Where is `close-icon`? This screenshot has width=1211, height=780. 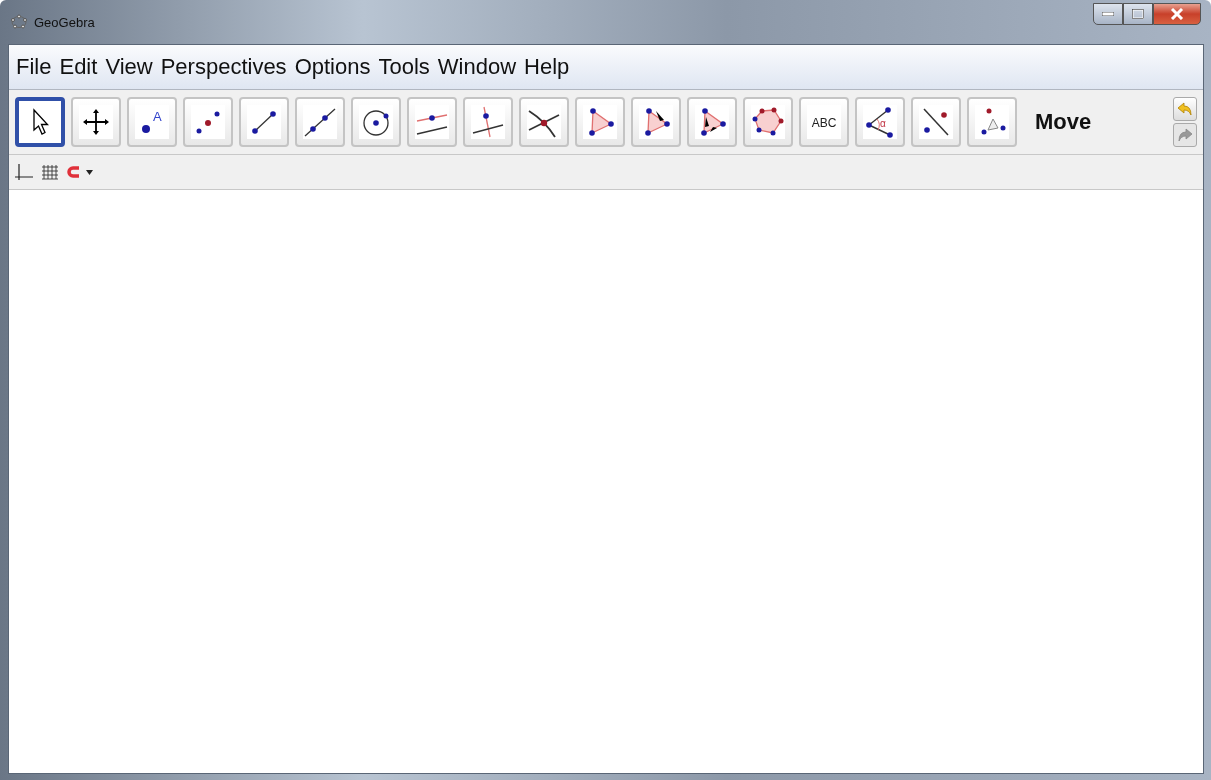
close-icon is located at coordinates (1177, 14).